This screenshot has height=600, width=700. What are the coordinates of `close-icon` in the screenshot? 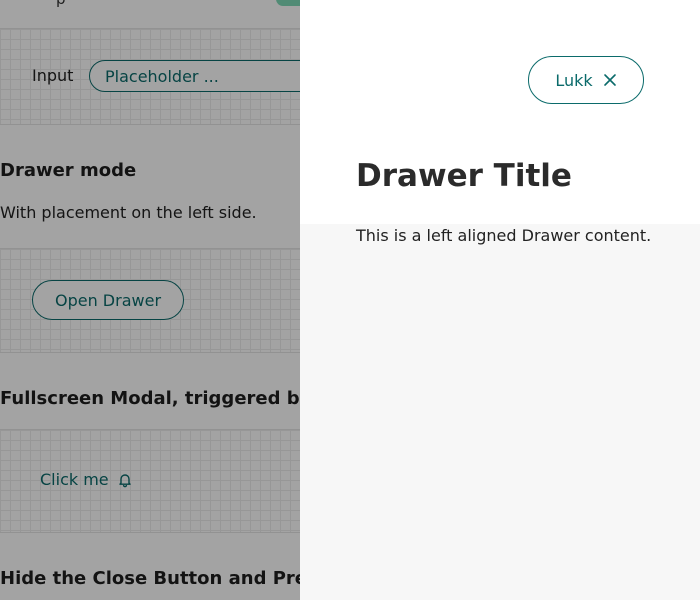 It's located at (610, 80).